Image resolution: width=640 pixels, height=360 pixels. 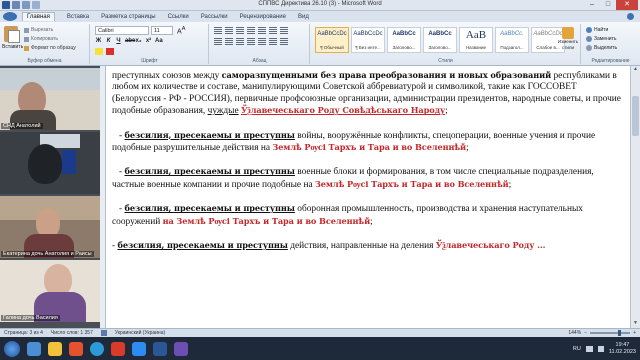 What do you see at coordinates (50, 48) in the screenshot?
I see `format-painter-button: Формат по образцу` at bounding box center [50, 48].